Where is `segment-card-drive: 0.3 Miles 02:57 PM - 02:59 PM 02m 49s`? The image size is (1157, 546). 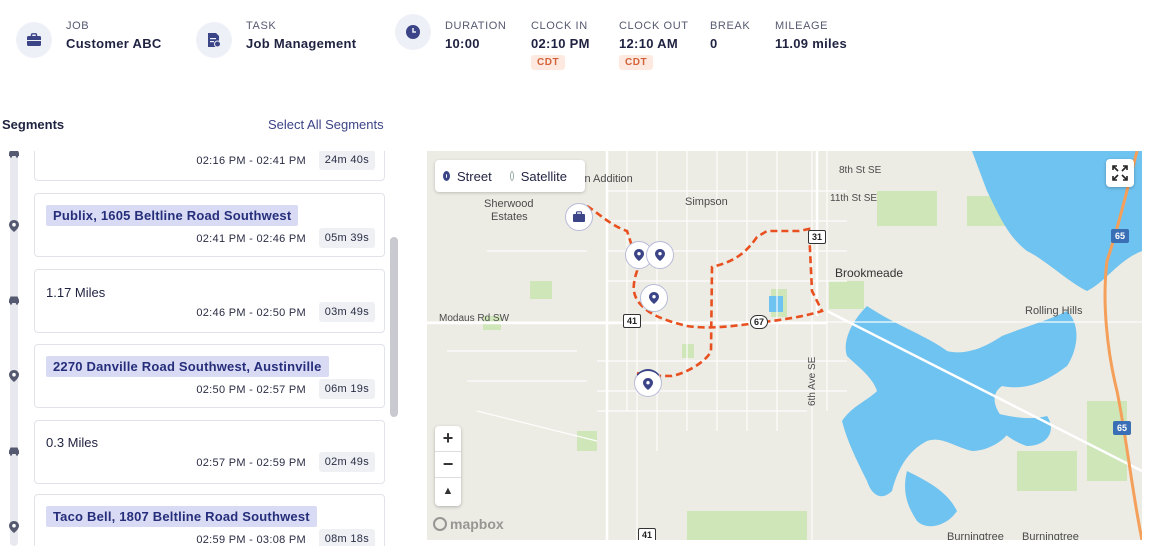
segment-card-drive: 0.3 Miles 02:57 PM - 02:59 PM 02m 49s is located at coordinates (209, 452).